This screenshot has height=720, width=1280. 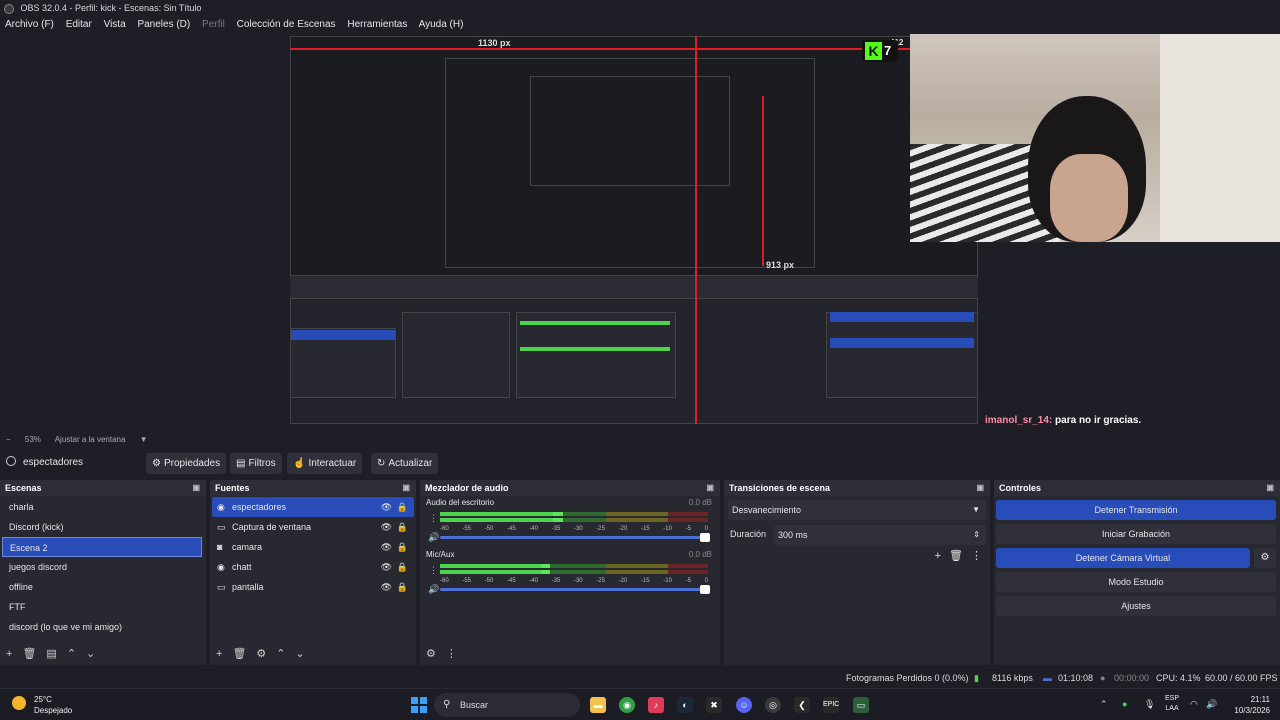 What do you see at coordinates (115, 24) in the screenshot?
I see `menu-vista: Vista` at bounding box center [115, 24].